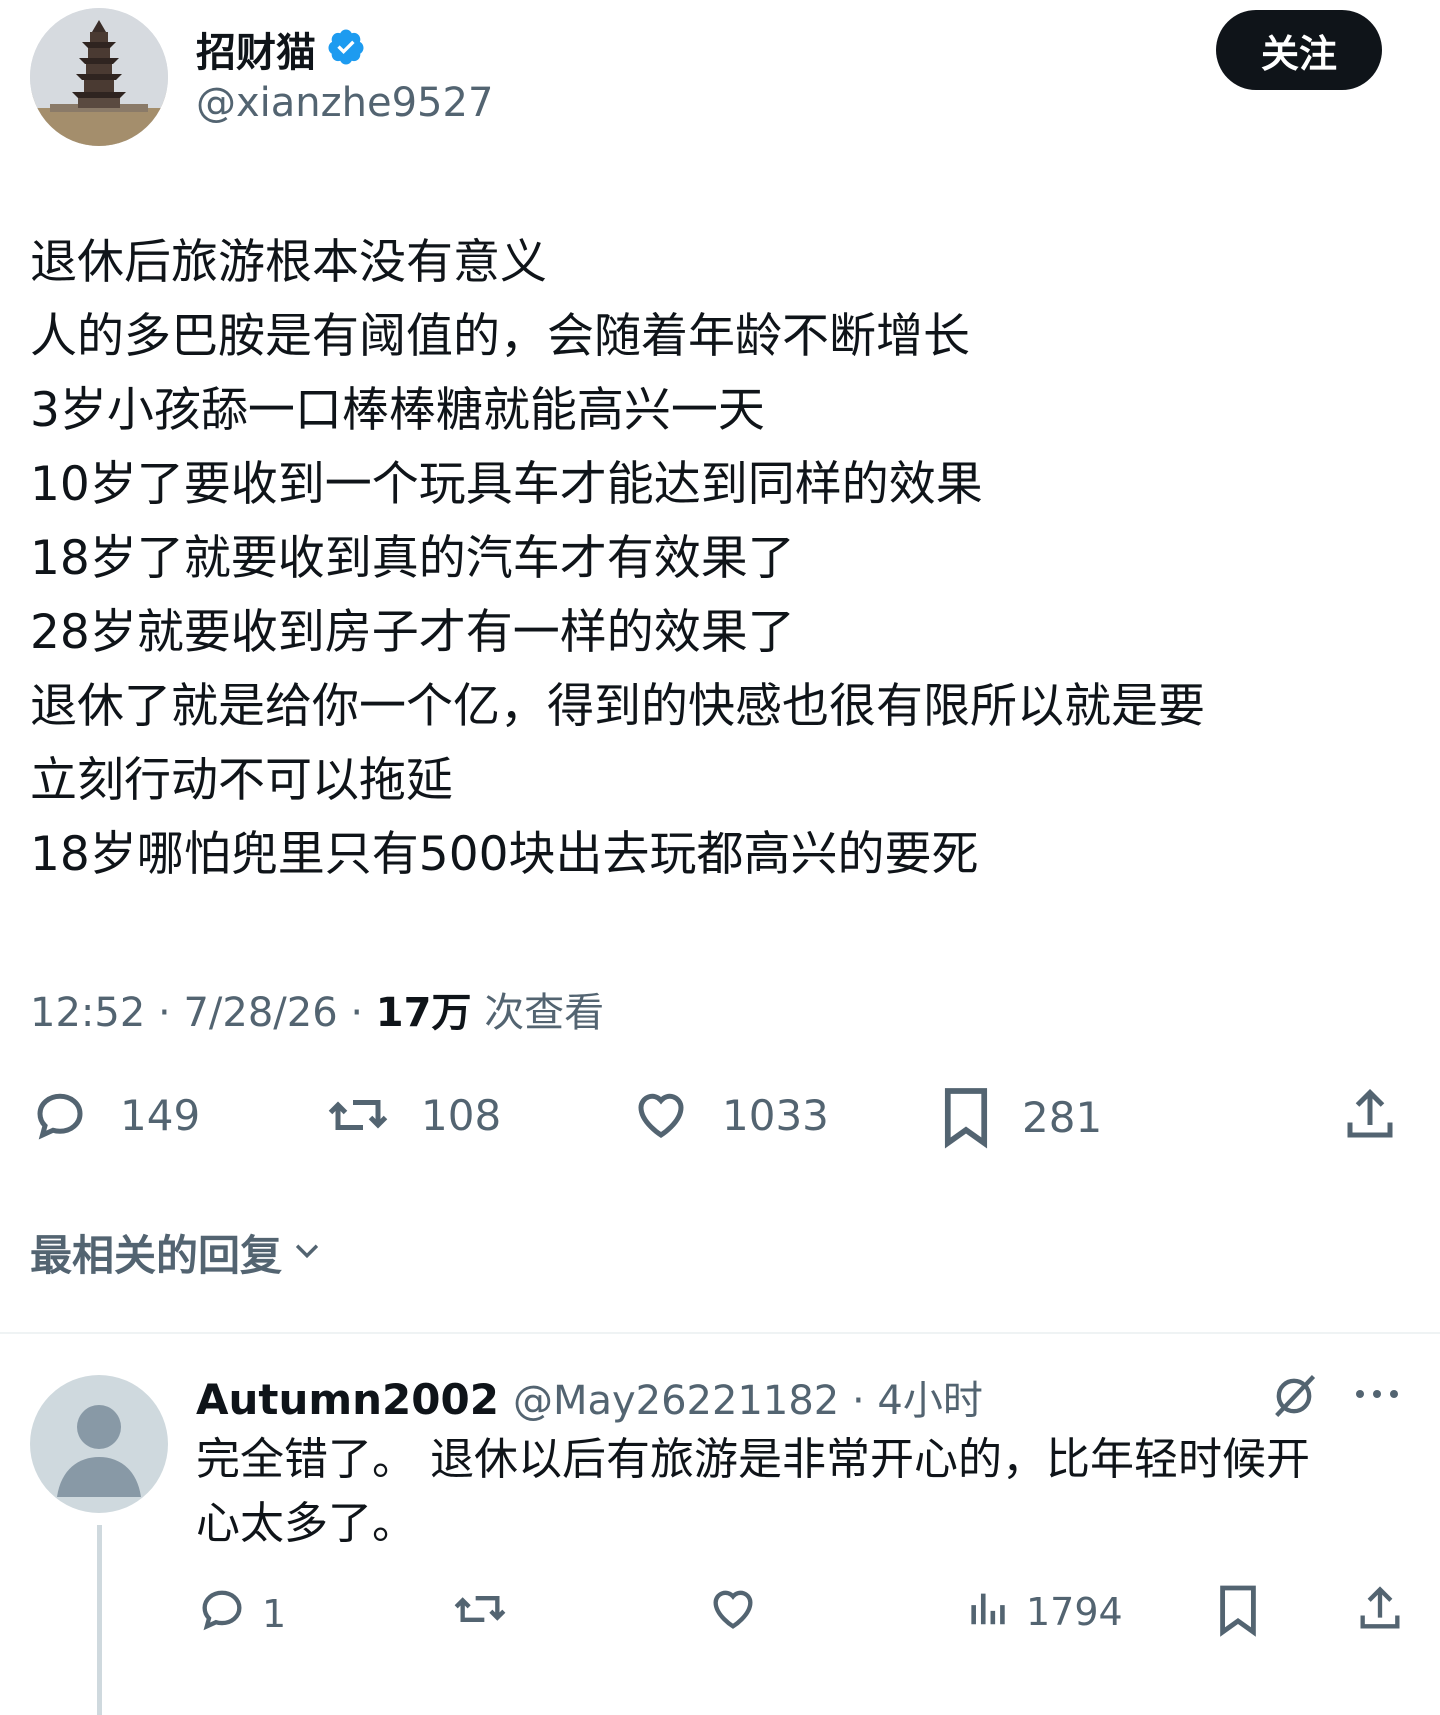 This screenshot has width=1440, height=1715. I want to click on reply-count: 149, so click(160, 1115).